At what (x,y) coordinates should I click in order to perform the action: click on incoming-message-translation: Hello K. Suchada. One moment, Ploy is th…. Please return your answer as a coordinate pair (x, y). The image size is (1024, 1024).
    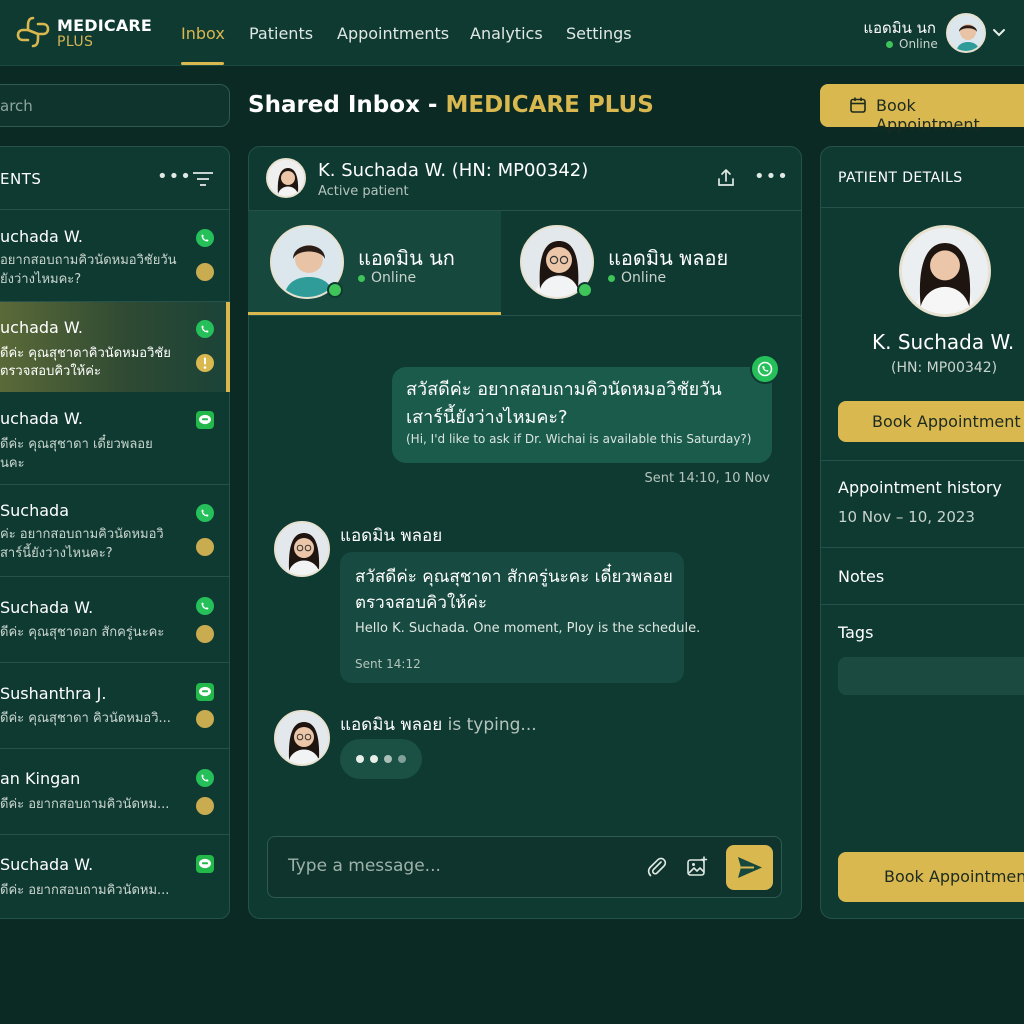
    Looking at the image, I should click on (528, 628).